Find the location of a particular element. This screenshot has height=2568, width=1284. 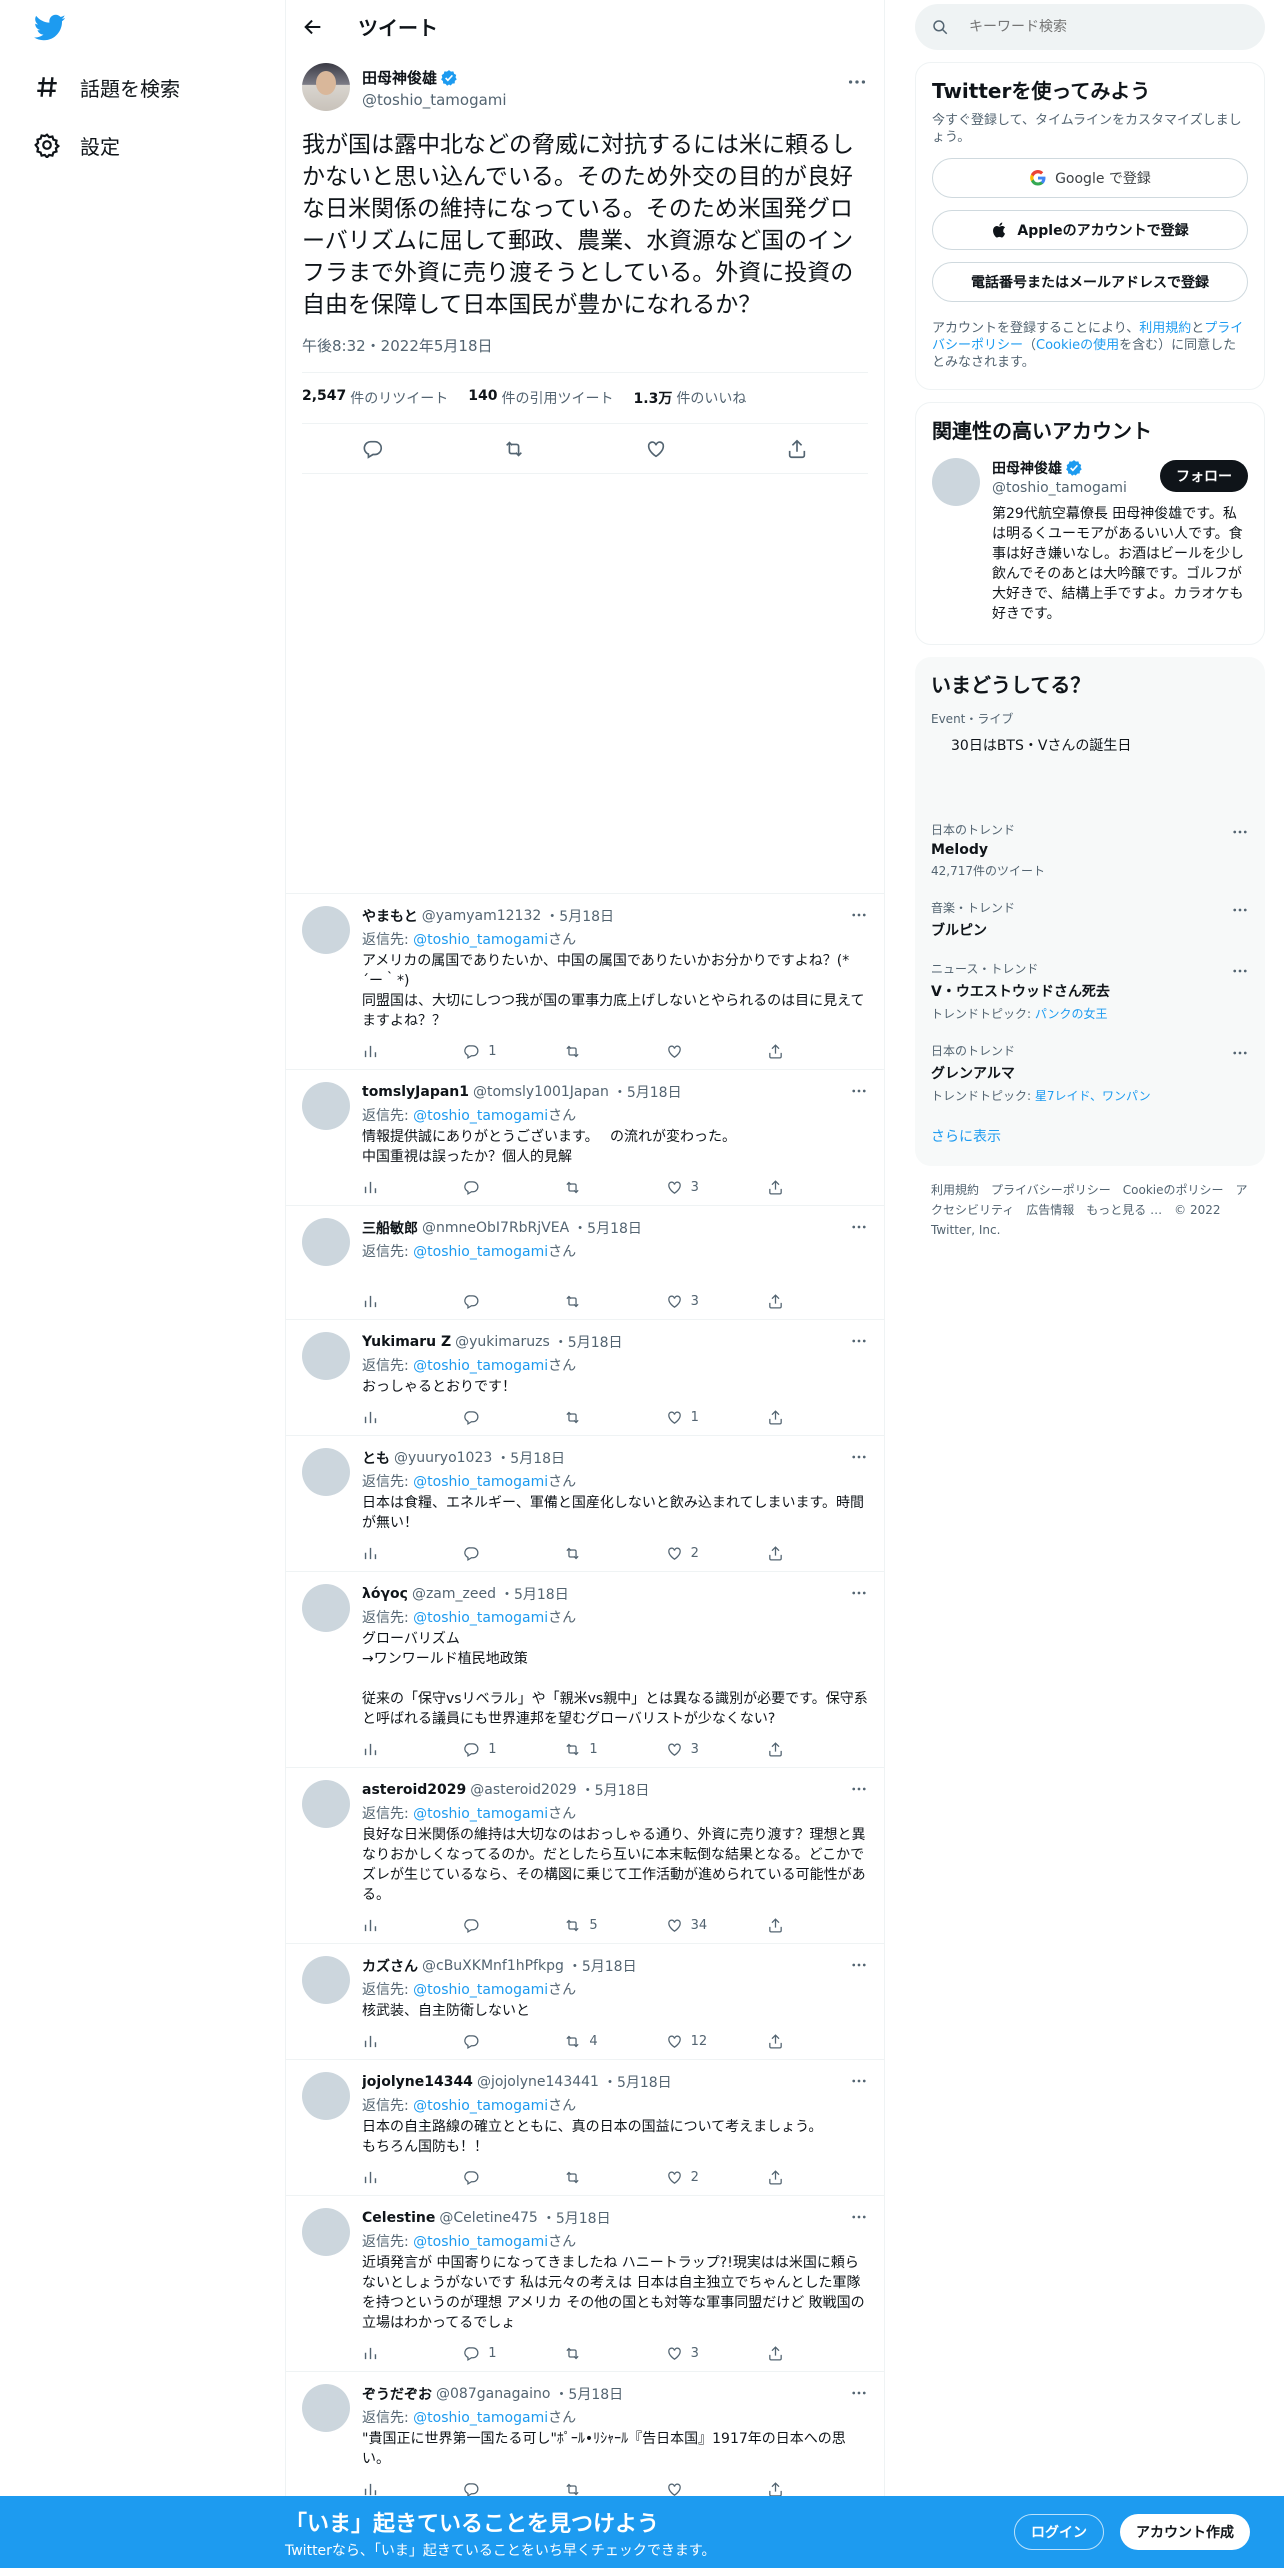

reply-author-name: やまもと is located at coordinates (390, 916).